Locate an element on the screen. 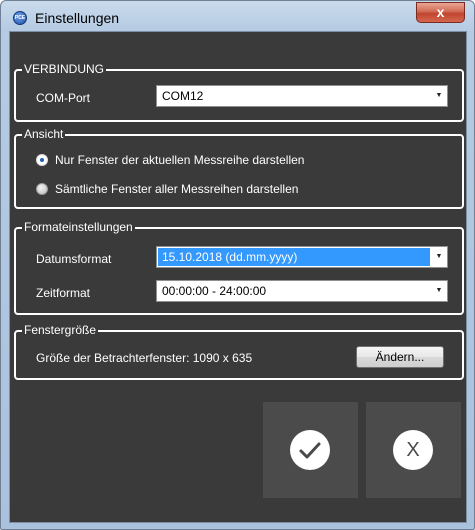 Image resolution: width=475 pixels, height=530 pixels. zeitformat-label: Zeitformat is located at coordinates (63, 293).